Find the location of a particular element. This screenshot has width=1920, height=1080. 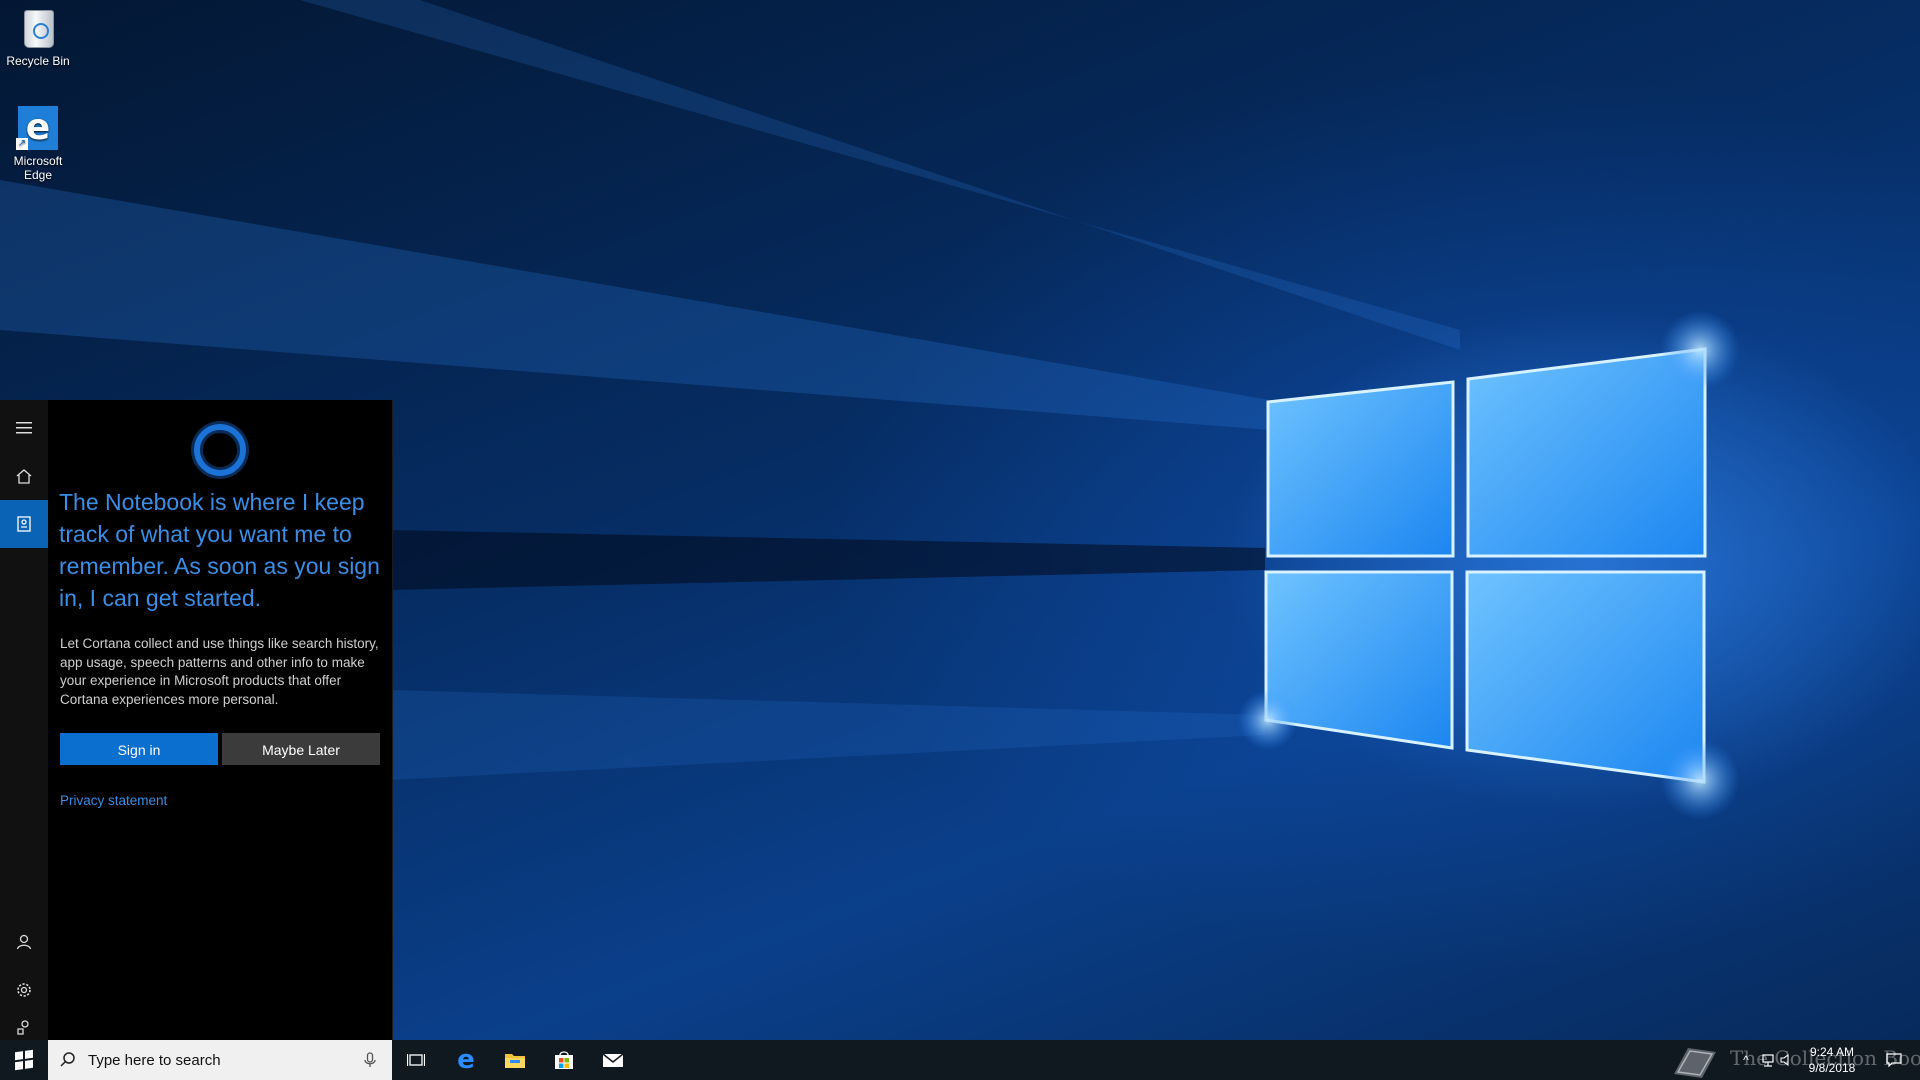

feedback-icon is located at coordinates (23, 1027).